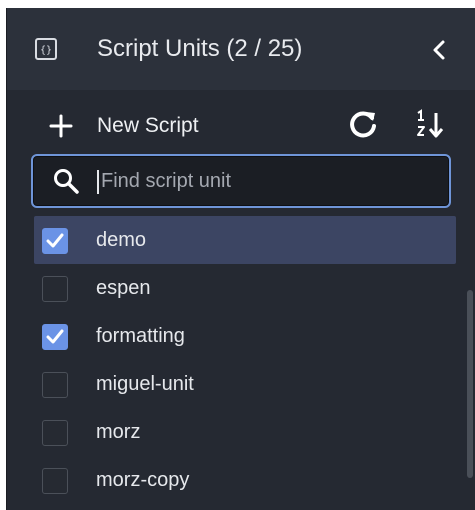 The image size is (475, 510). I want to click on new-script-button: New Script, so click(124, 126).